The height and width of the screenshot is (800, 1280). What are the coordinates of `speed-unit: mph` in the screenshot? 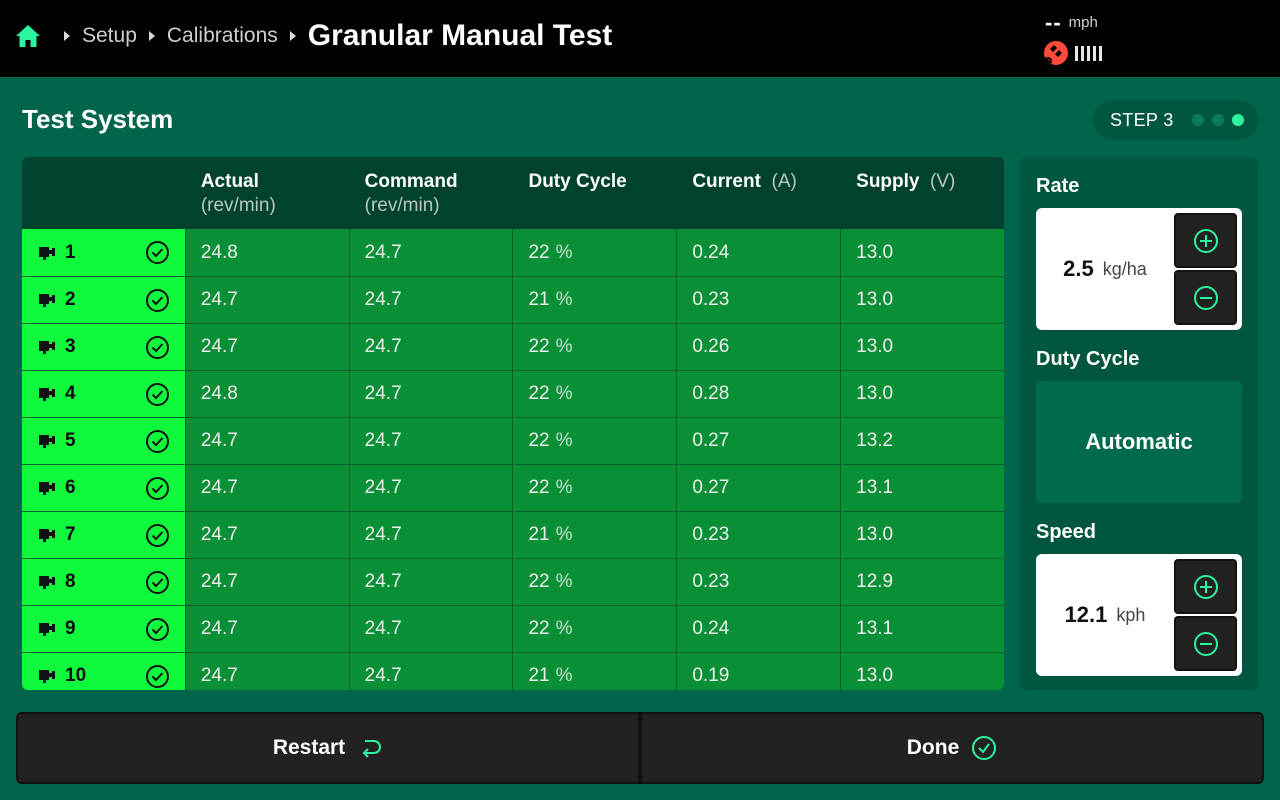 It's located at (1083, 22).